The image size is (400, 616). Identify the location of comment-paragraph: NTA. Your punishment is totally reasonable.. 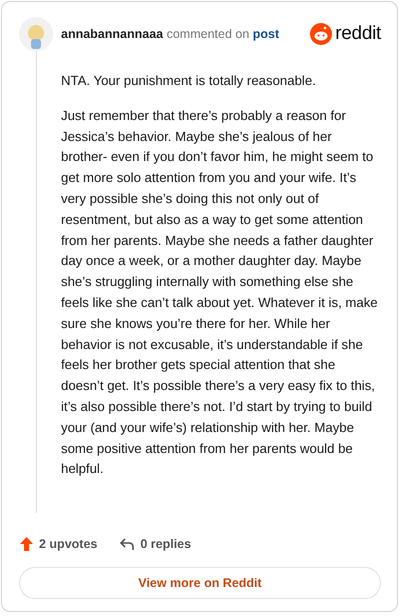
(189, 81).